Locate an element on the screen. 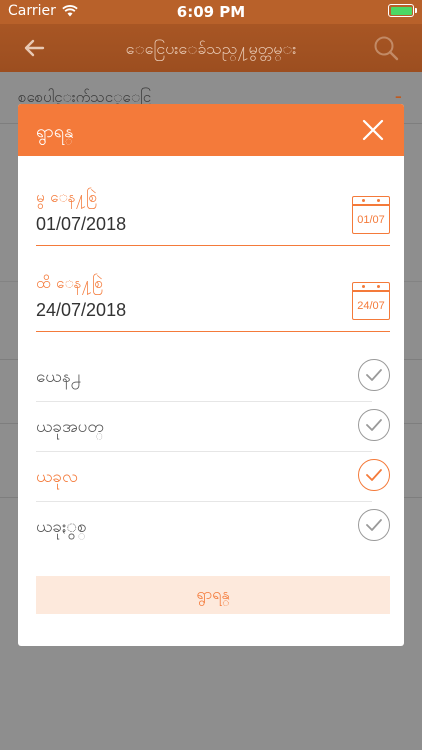  calendar-icon: 24/07 is located at coordinates (371, 301).